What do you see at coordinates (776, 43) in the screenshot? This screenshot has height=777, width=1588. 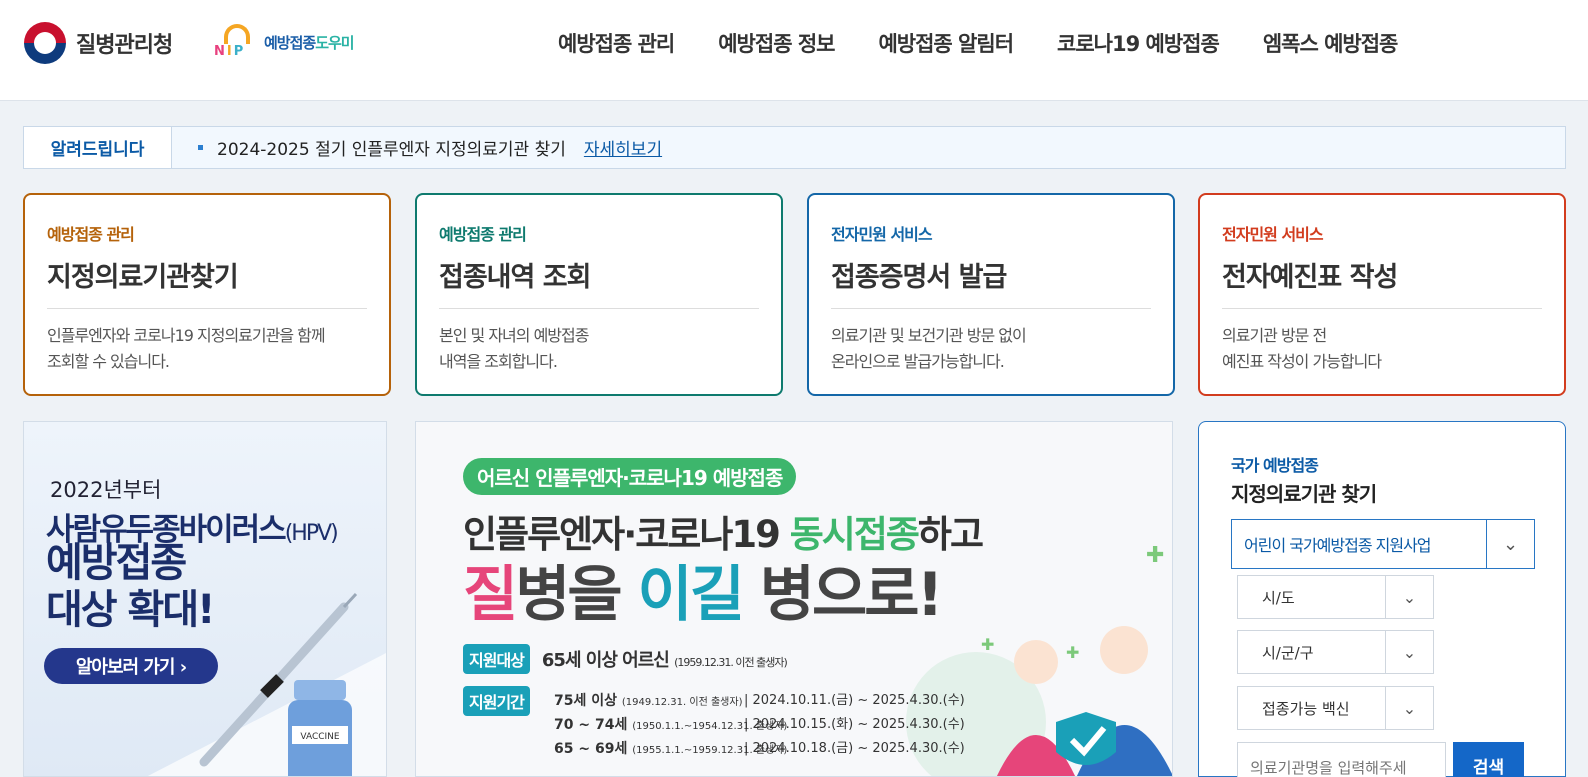 I see `nav-vaccination-info: 예방접종 정보` at bounding box center [776, 43].